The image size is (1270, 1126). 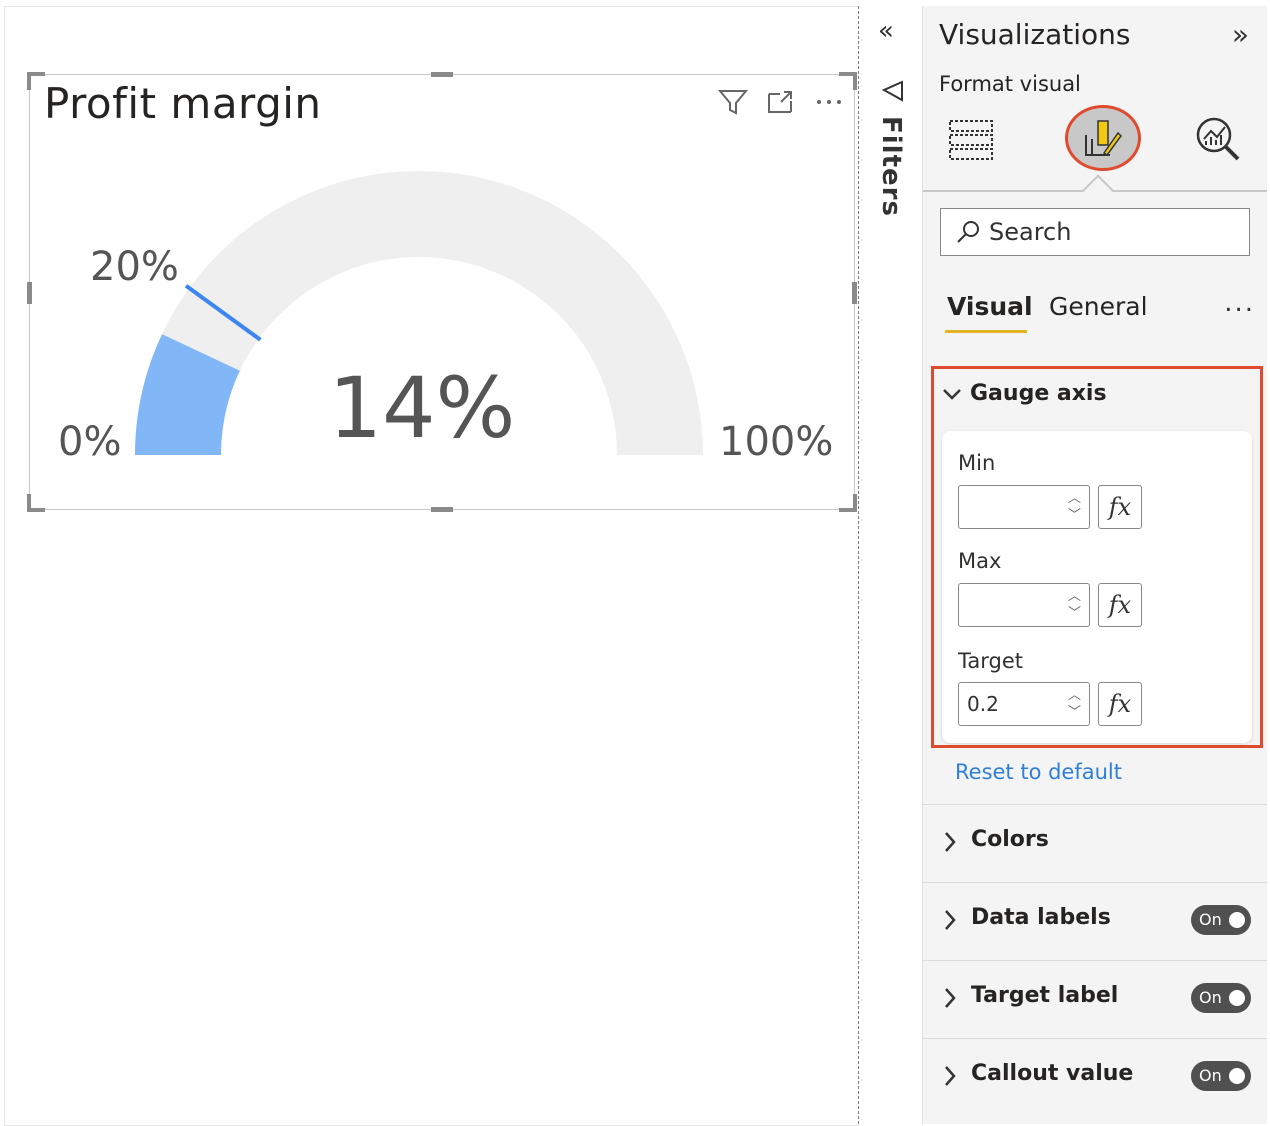 What do you see at coordinates (977, 463) in the screenshot?
I see `min-label: Min` at bounding box center [977, 463].